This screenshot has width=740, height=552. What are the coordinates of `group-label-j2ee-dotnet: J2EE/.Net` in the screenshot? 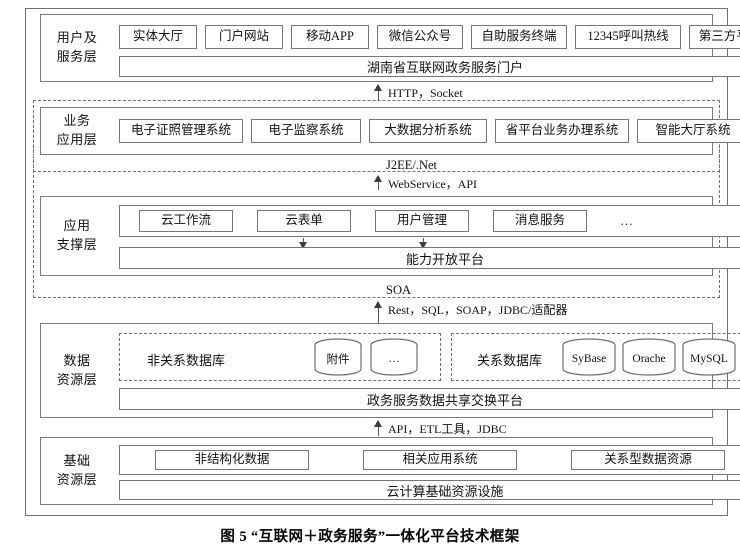 It's located at (412, 165).